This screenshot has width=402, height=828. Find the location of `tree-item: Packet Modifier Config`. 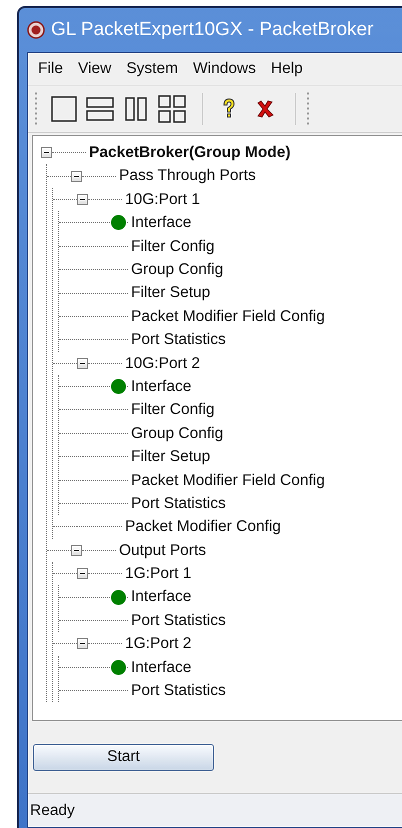

tree-item: Packet Modifier Config is located at coordinates (201, 527).